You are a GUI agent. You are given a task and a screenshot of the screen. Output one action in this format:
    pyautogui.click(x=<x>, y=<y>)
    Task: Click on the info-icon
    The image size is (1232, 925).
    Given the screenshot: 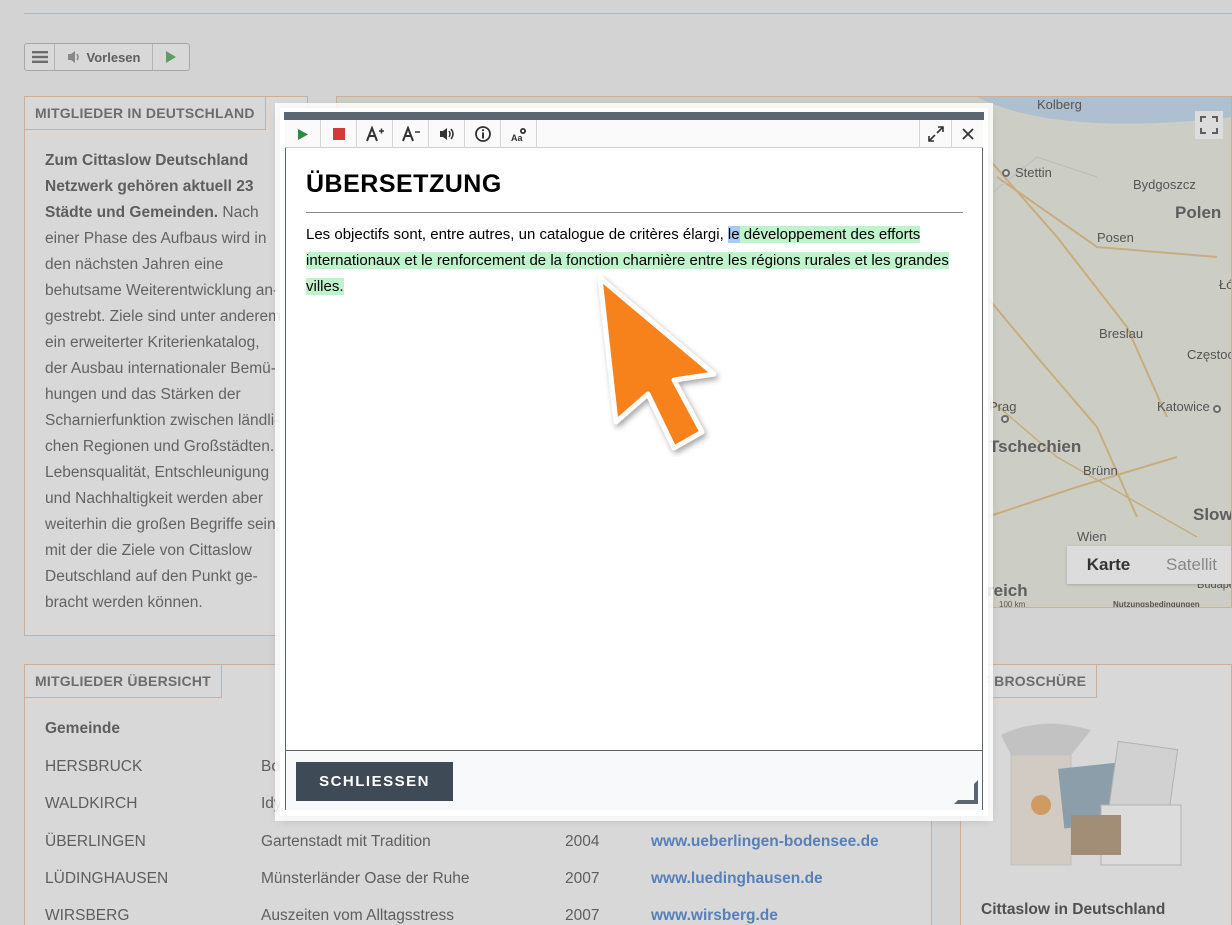 What is the action you would take?
    pyautogui.click(x=482, y=134)
    